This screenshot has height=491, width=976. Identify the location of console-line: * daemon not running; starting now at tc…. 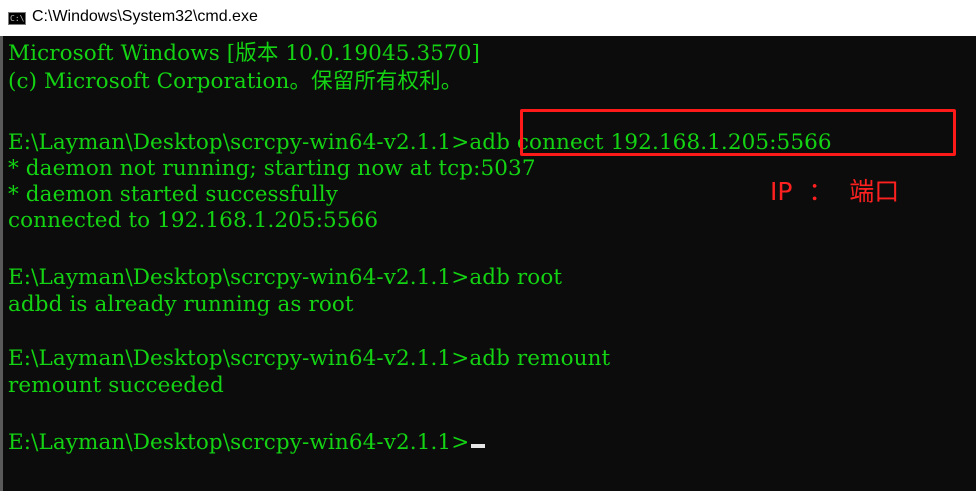
(272, 168).